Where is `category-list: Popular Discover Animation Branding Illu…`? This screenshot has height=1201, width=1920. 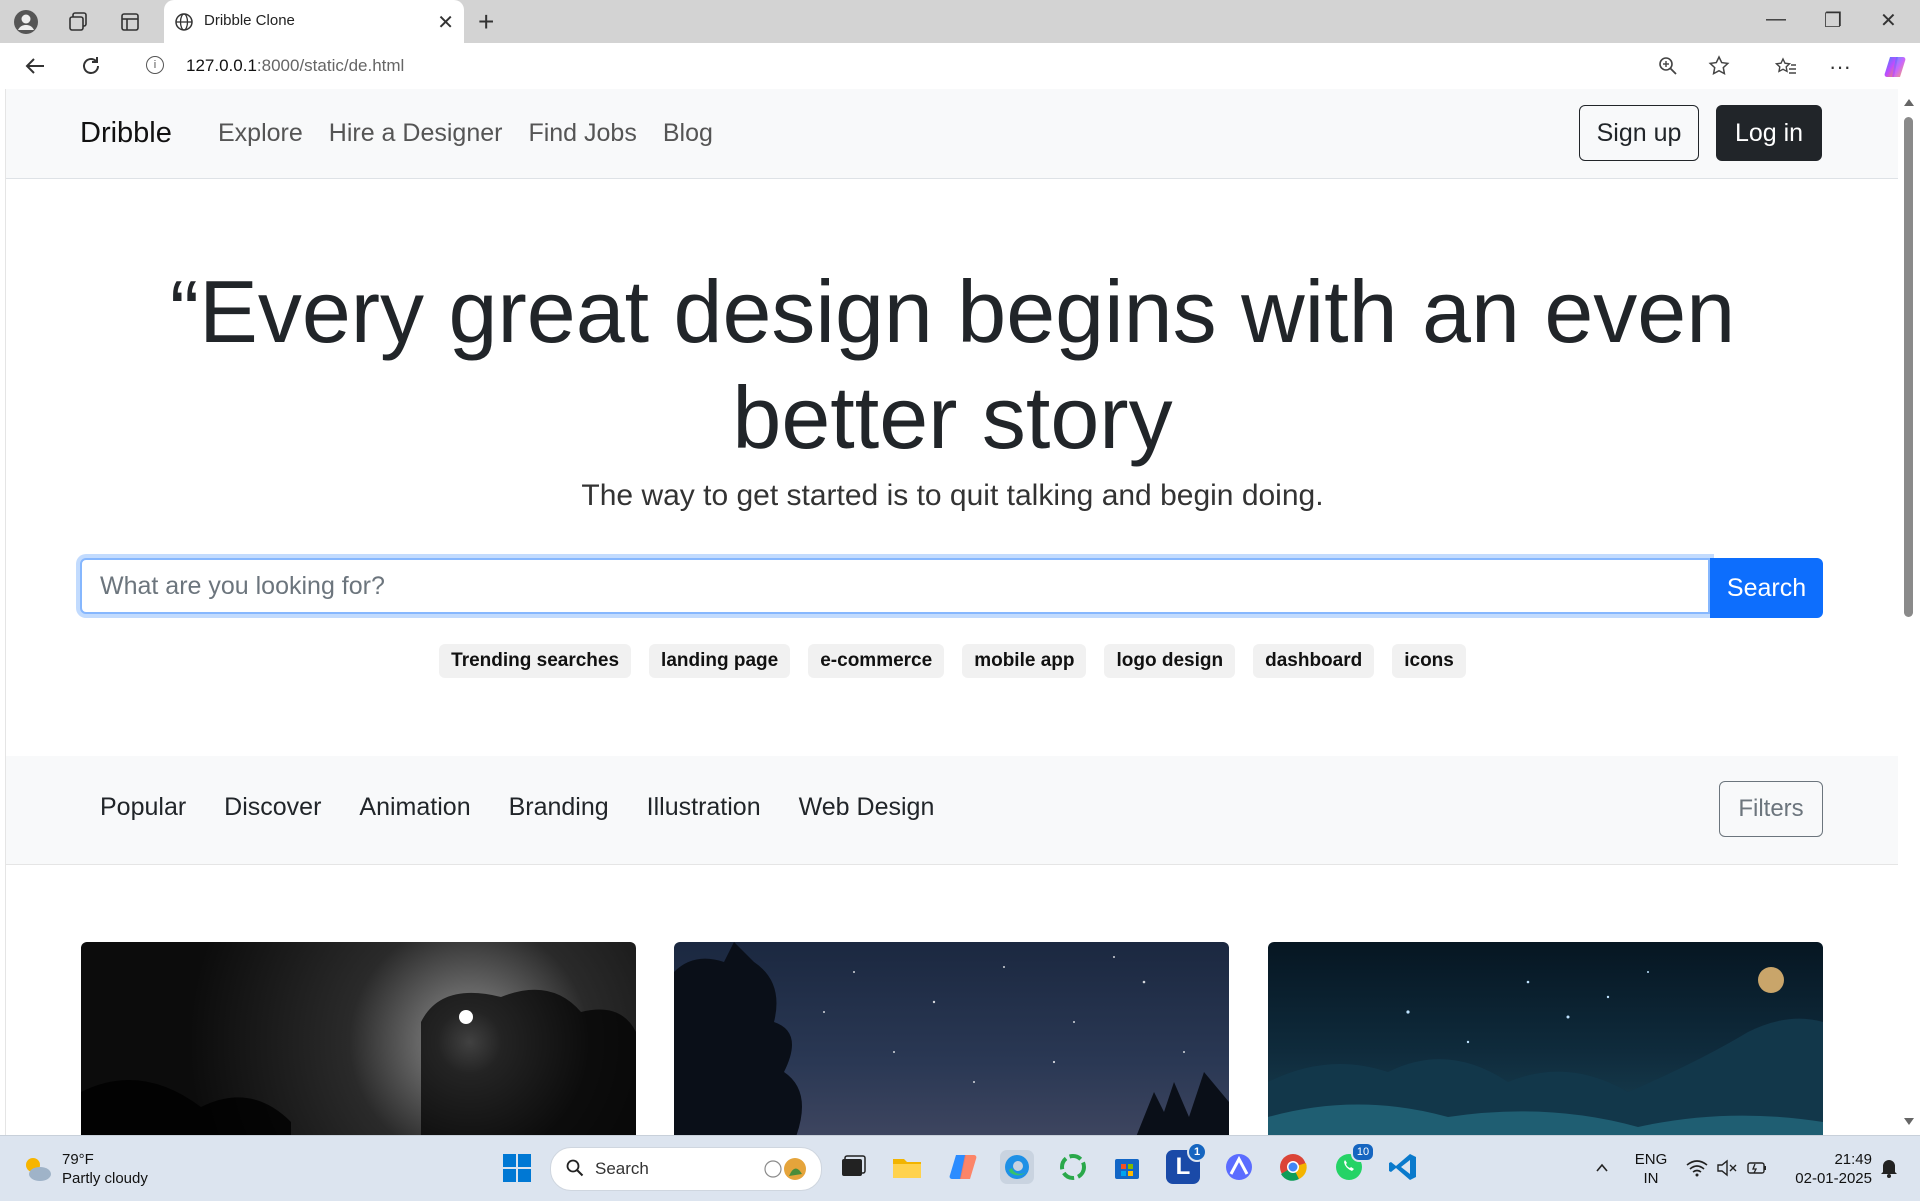
category-list: Popular Discover Animation Branding Illu… is located at coordinates (517, 807).